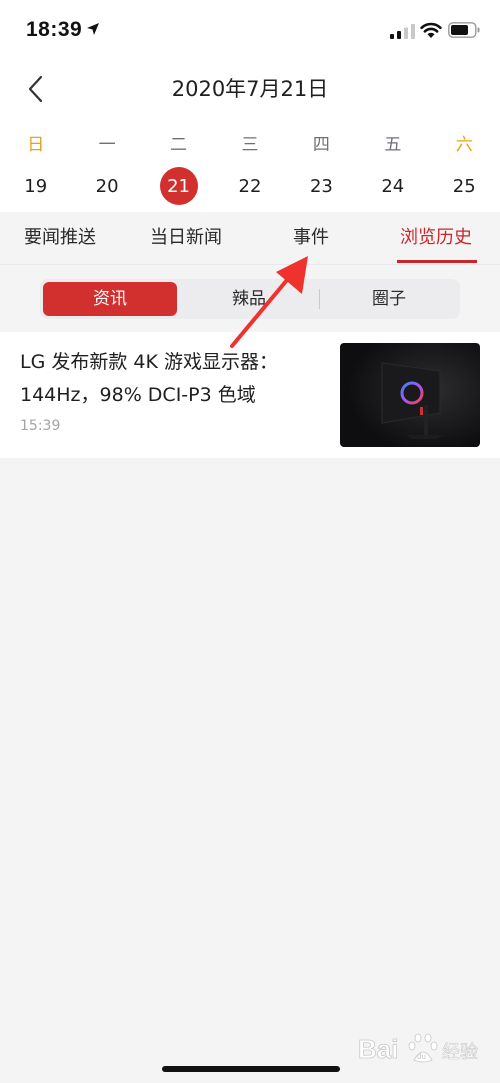 This screenshot has height=1083, width=500. What do you see at coordinates (464, 30) in the screenshot?
I see `battery-icon` at bounding box center [464, 30].